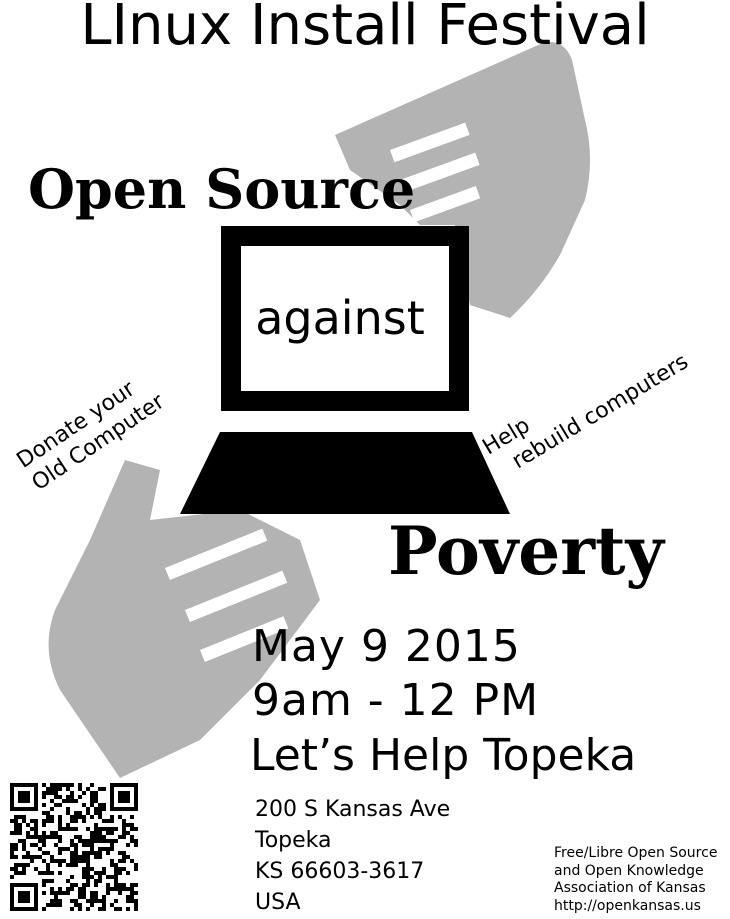  Describe the element at coordinates (526, 551) in the screenshot. I see `headline-bottom: Poverty` at that location.